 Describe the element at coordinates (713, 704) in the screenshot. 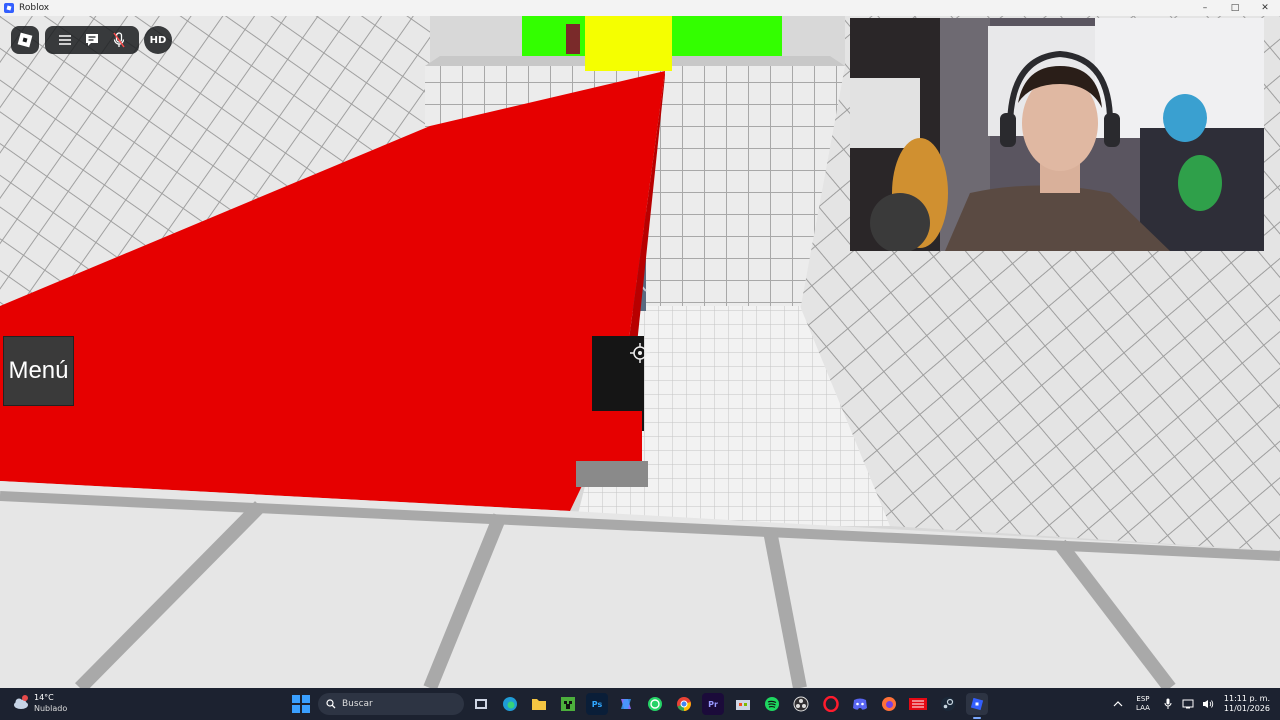

I see `premiere-icon: Pr` at that location.